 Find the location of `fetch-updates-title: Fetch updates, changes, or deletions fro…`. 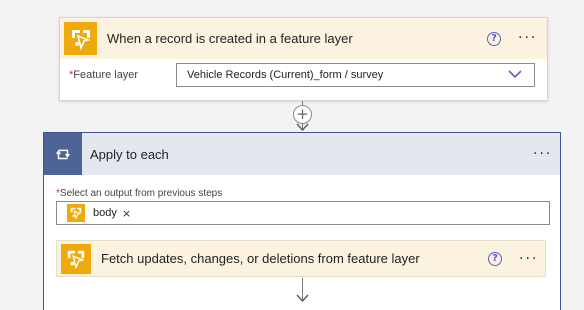

fetch-updates-title: Fetch updates, changes, or deletions fro… is located at coordinates (260, 258).